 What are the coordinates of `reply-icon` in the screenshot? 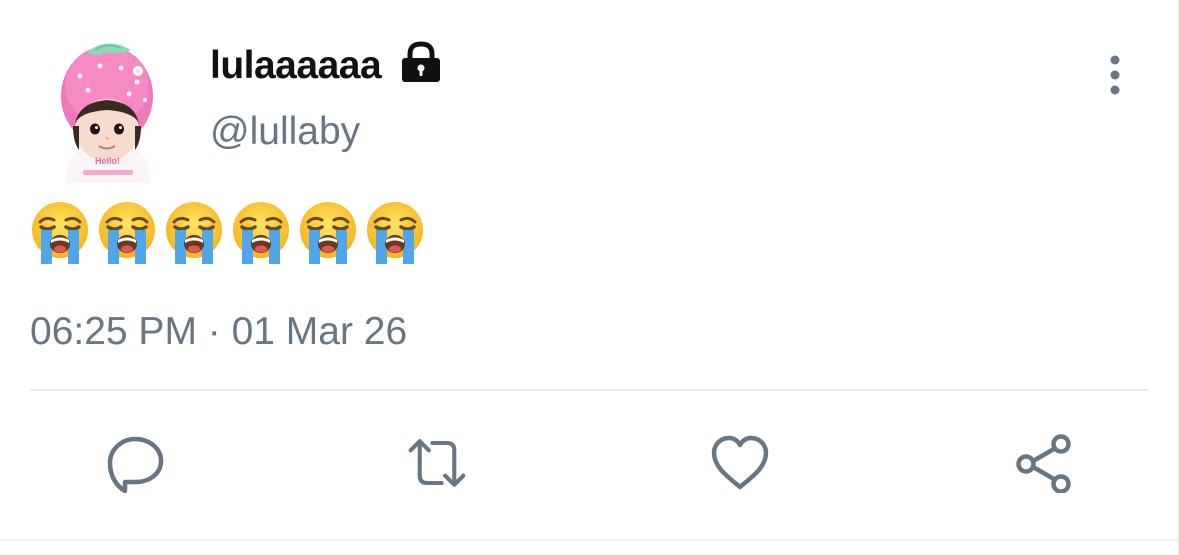 It's located at (135, 464).